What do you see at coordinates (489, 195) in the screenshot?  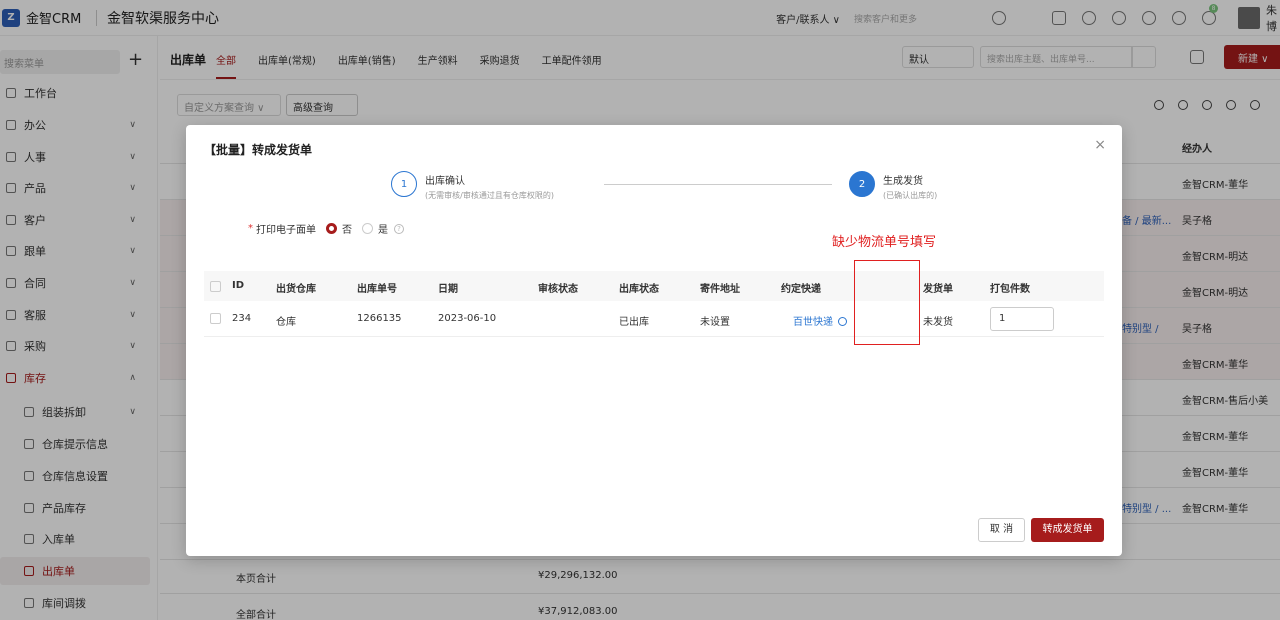 I see `step-desc: (无需审核/审核通过且有仓库权限的)` at bounding box center [489, 195].